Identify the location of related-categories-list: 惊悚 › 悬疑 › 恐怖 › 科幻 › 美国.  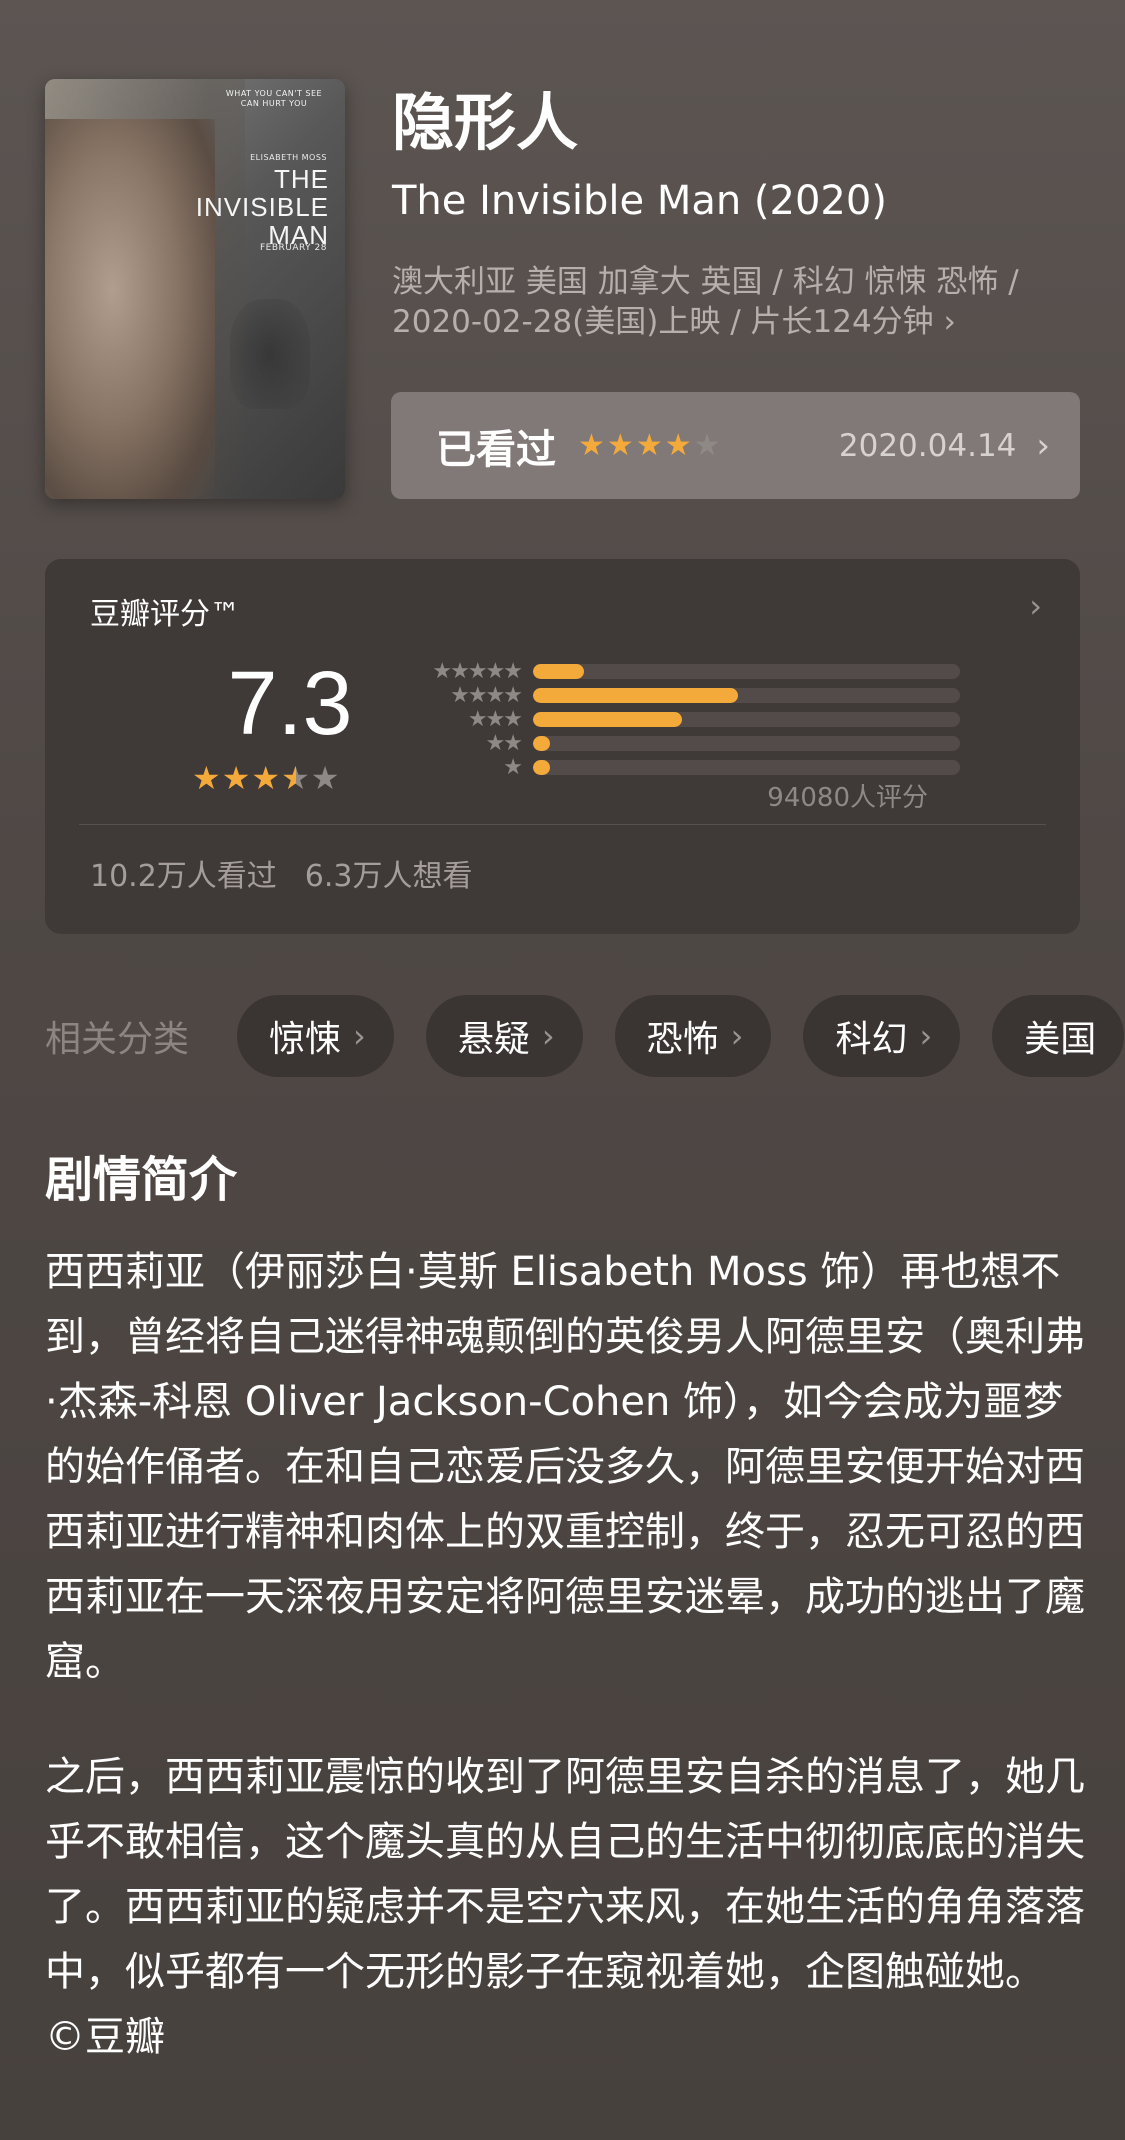
(681, 1036).